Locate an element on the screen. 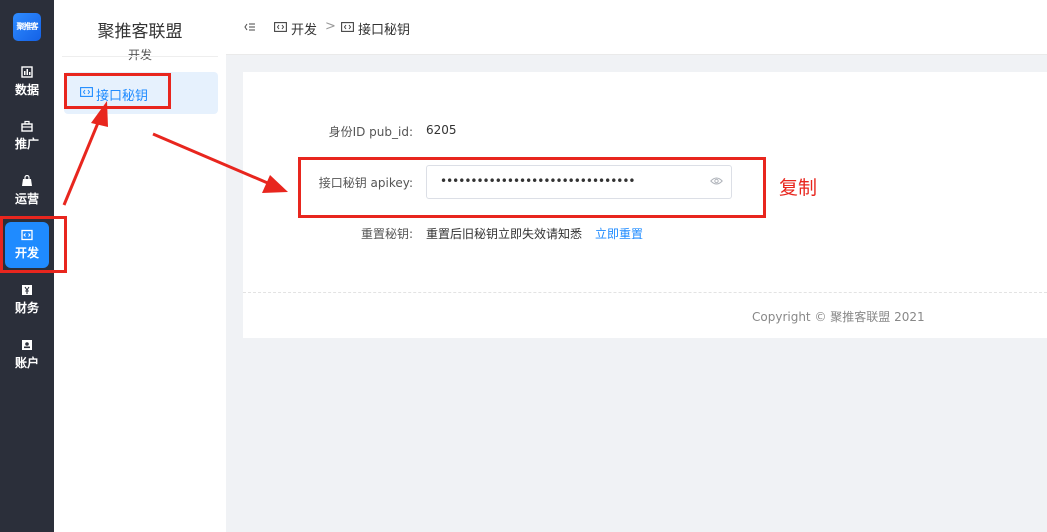 Image resolution: width=1047 pixels, height=532 pixels. nav-item-finance: 财务 is located at coordinates (27, 303).